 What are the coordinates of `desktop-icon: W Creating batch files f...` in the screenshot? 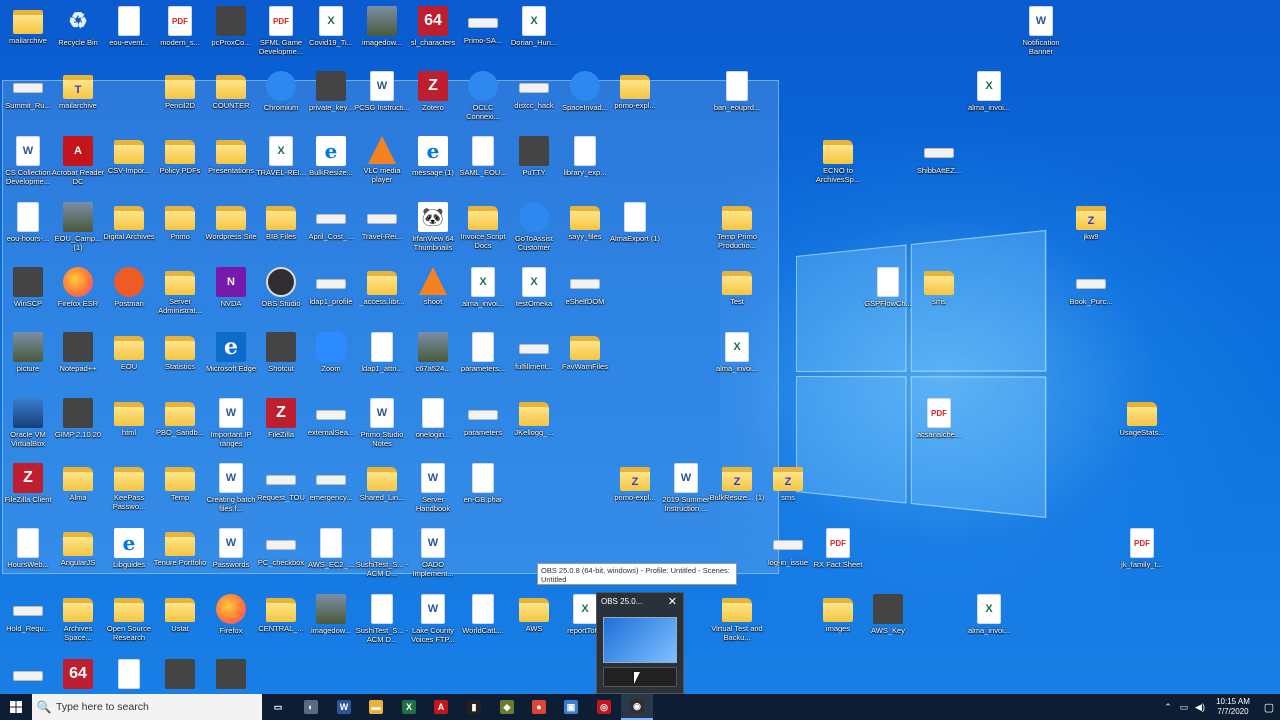 It's located at (231, 495).